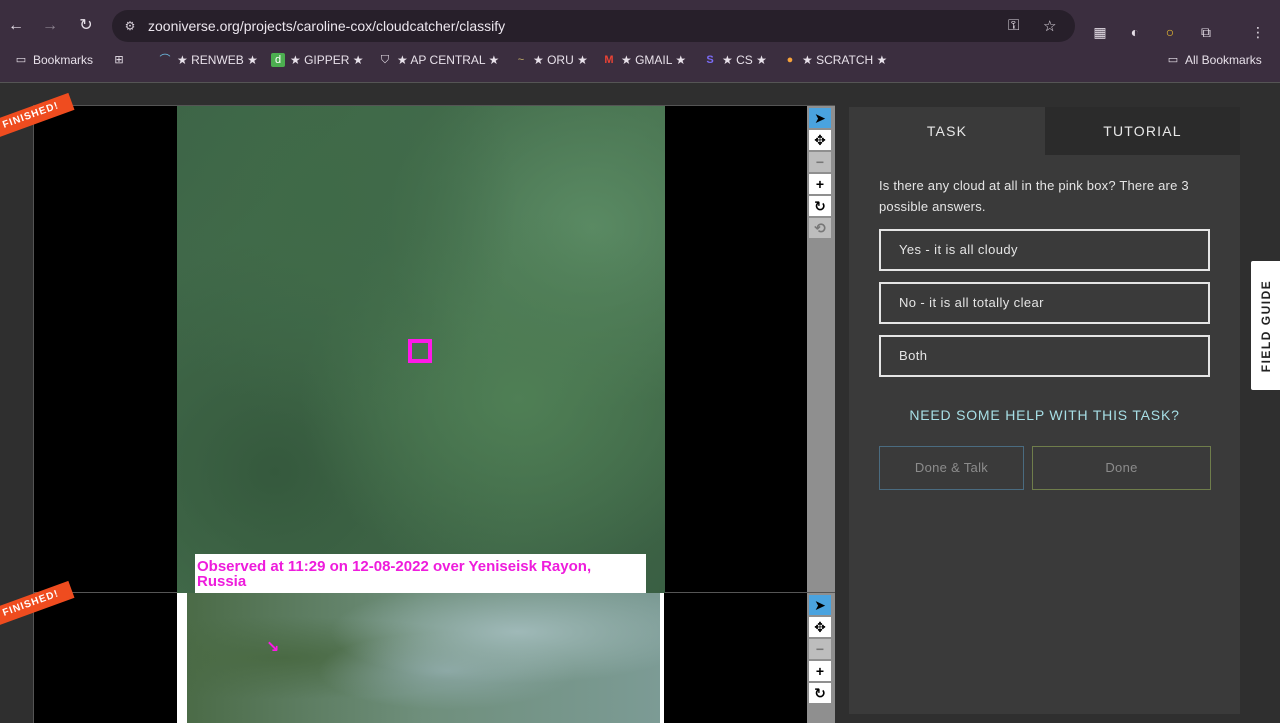 This screenshot has width=1280, height=723. I want to click on subject-viewer-2: ↘ ➤ ✥ − + ↻, so click(434, 658).